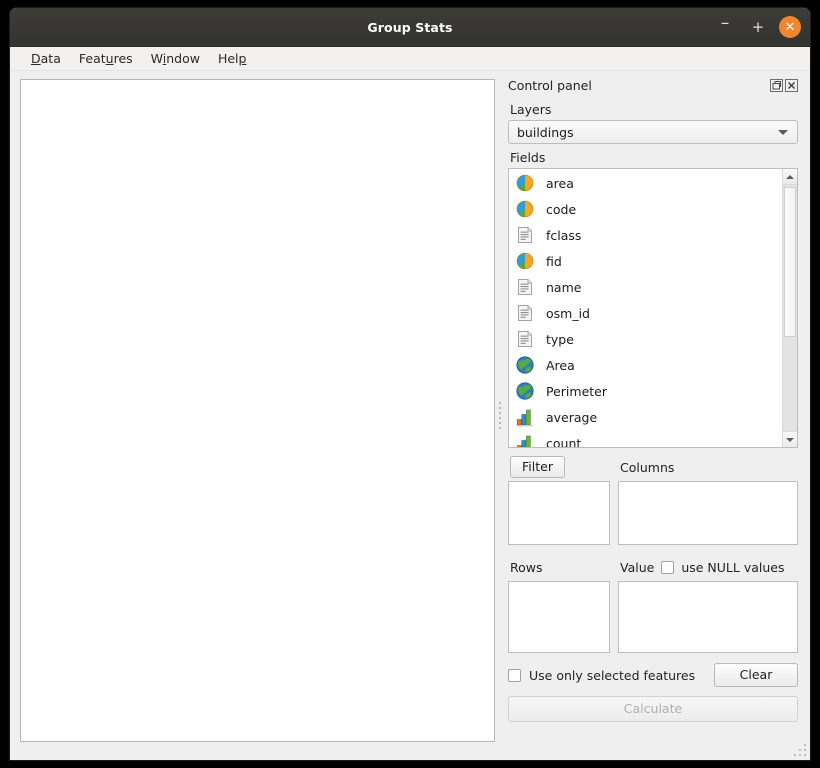  Describe the element at coordinates (790, 27) in the screenshot. I see `close-button: ✕` at that location.